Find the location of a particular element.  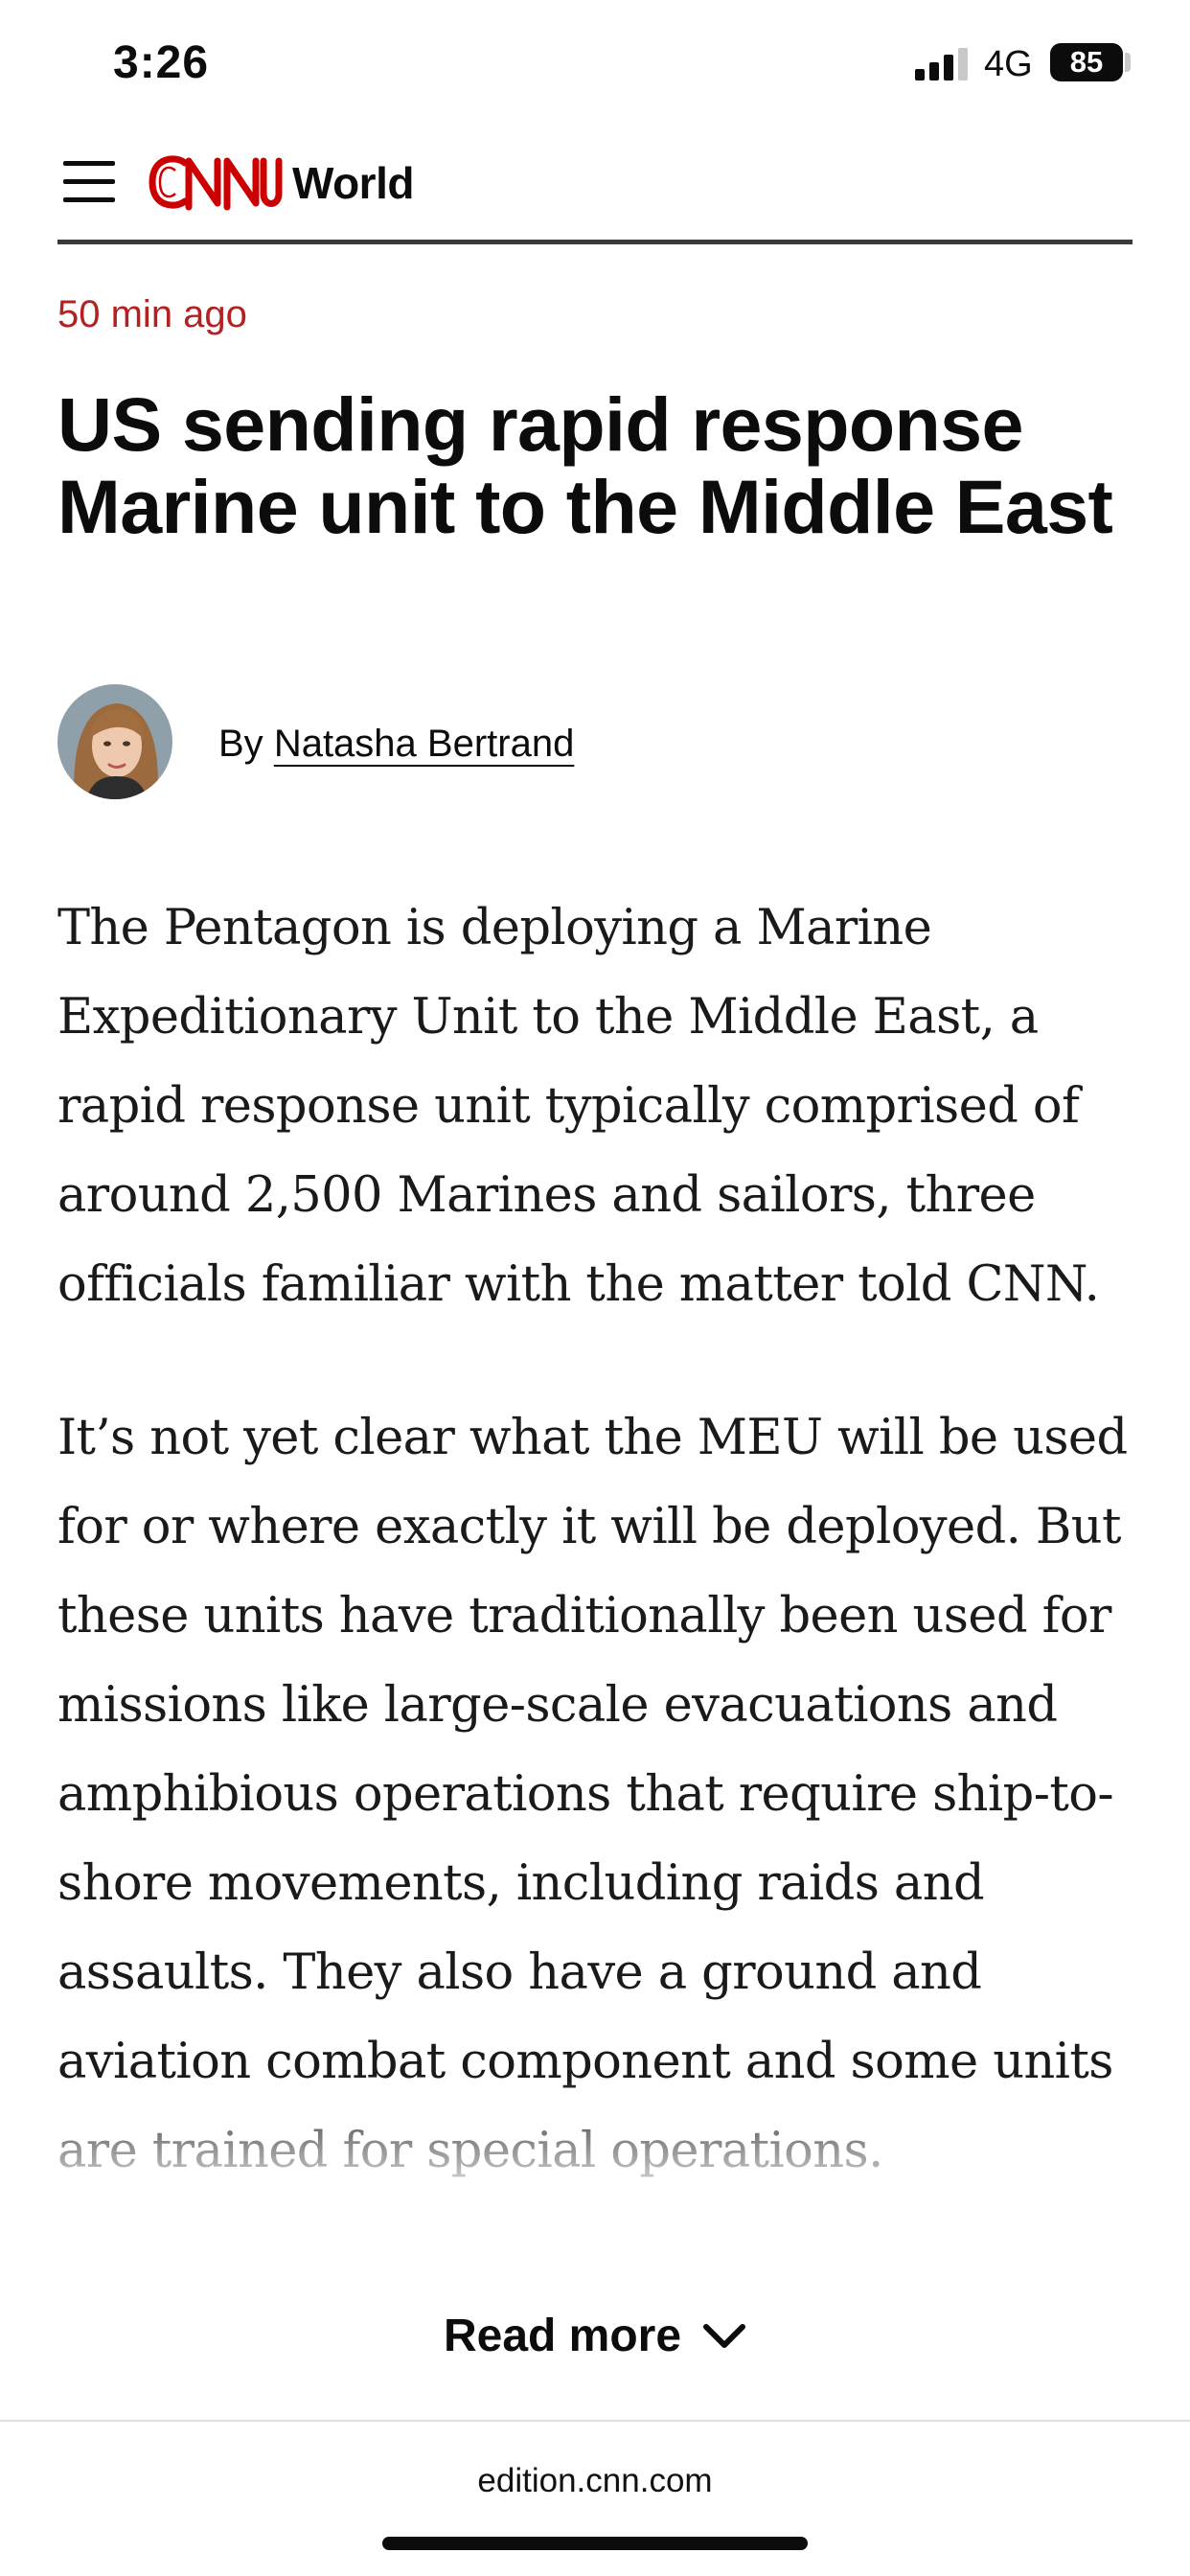

read-more-button: Read more is located at coordinates (595, 2353).